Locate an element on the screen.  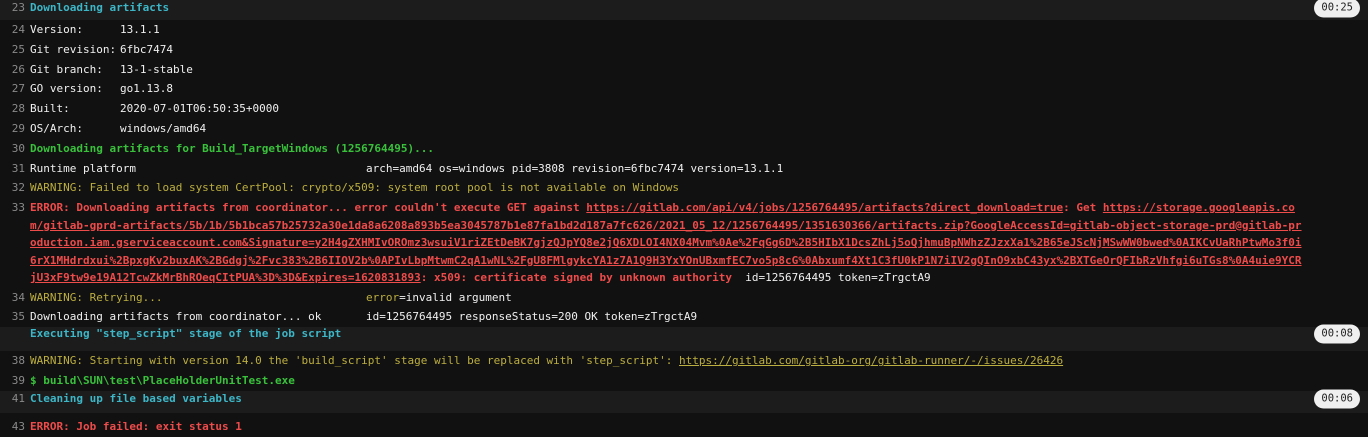
log-key: Version: is located at coordinates (56, 29).